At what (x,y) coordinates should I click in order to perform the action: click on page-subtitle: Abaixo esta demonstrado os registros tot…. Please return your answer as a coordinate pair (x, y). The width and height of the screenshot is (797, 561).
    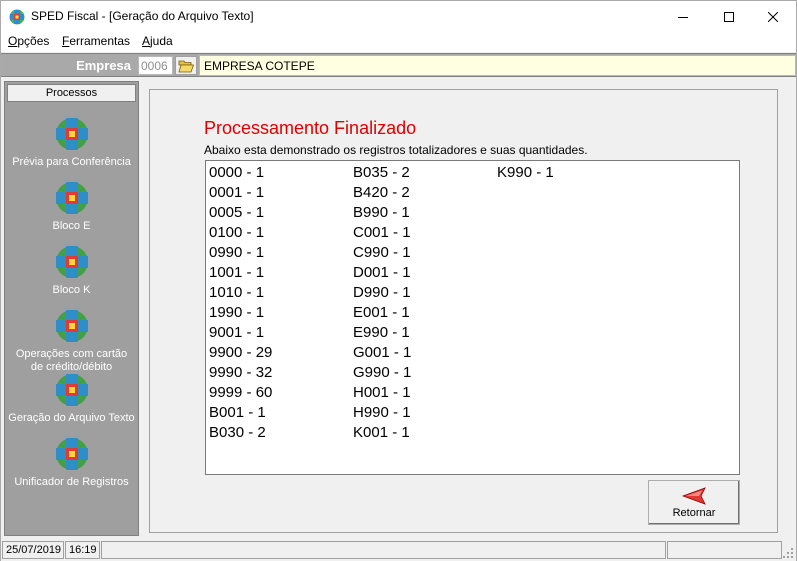
    Looking at the image, I should click on (396, 150).